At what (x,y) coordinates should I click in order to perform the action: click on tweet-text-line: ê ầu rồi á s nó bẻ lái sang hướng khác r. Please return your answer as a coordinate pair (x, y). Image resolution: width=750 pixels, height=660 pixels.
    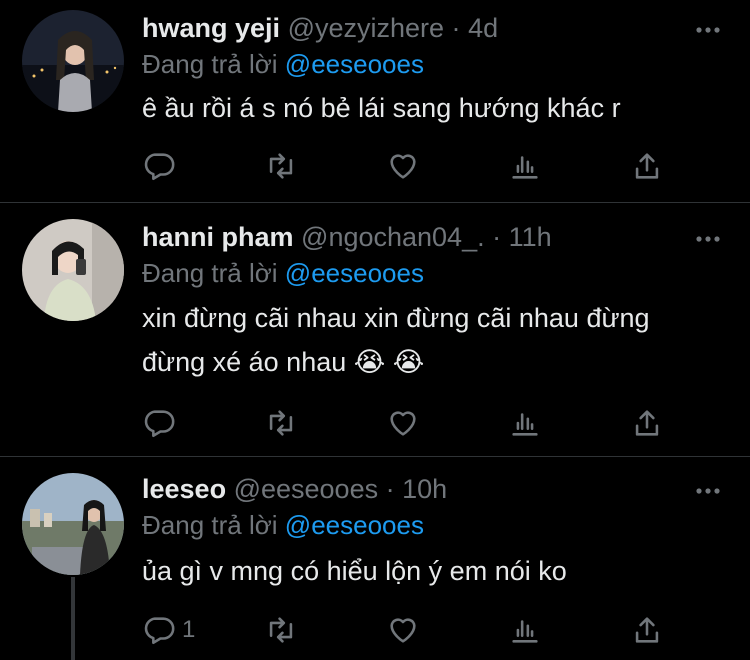
    Looking at the image, I should click on (381, 108).